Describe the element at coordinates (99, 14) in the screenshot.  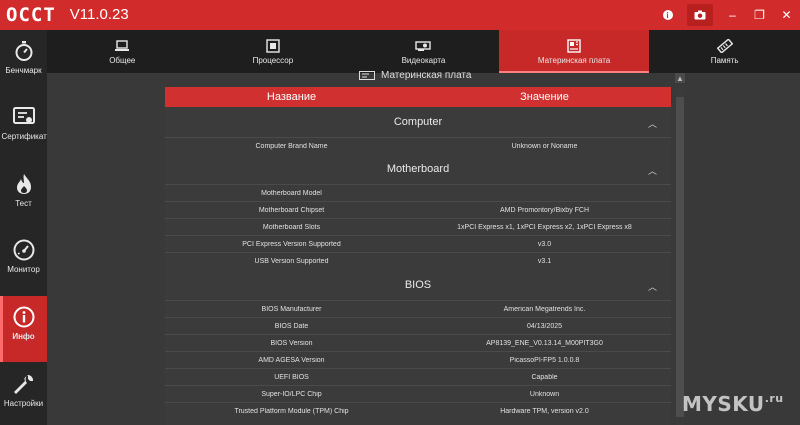
I see `app-version: V11.0.23` at that location.